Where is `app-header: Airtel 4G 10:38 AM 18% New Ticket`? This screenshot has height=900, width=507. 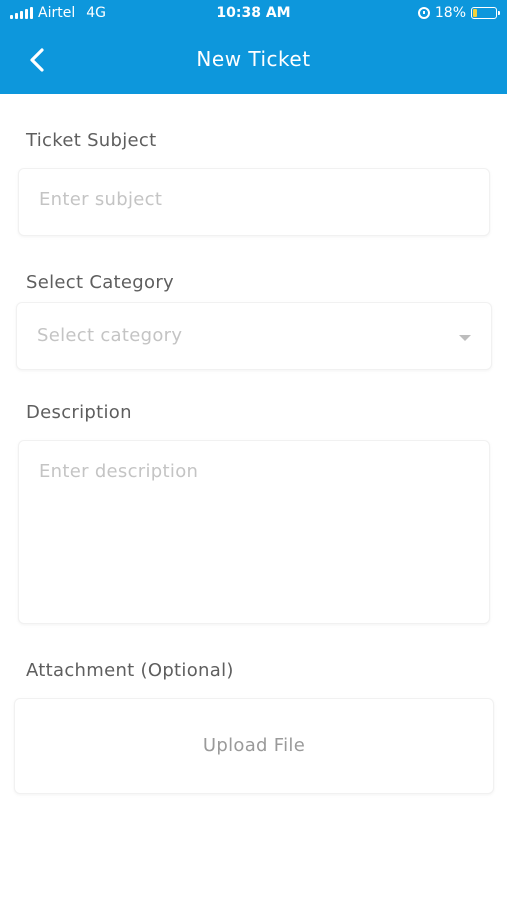 app-header: Airtel 4G 10:38 AM 18% New Ticket is located at coordinates (253, 47).